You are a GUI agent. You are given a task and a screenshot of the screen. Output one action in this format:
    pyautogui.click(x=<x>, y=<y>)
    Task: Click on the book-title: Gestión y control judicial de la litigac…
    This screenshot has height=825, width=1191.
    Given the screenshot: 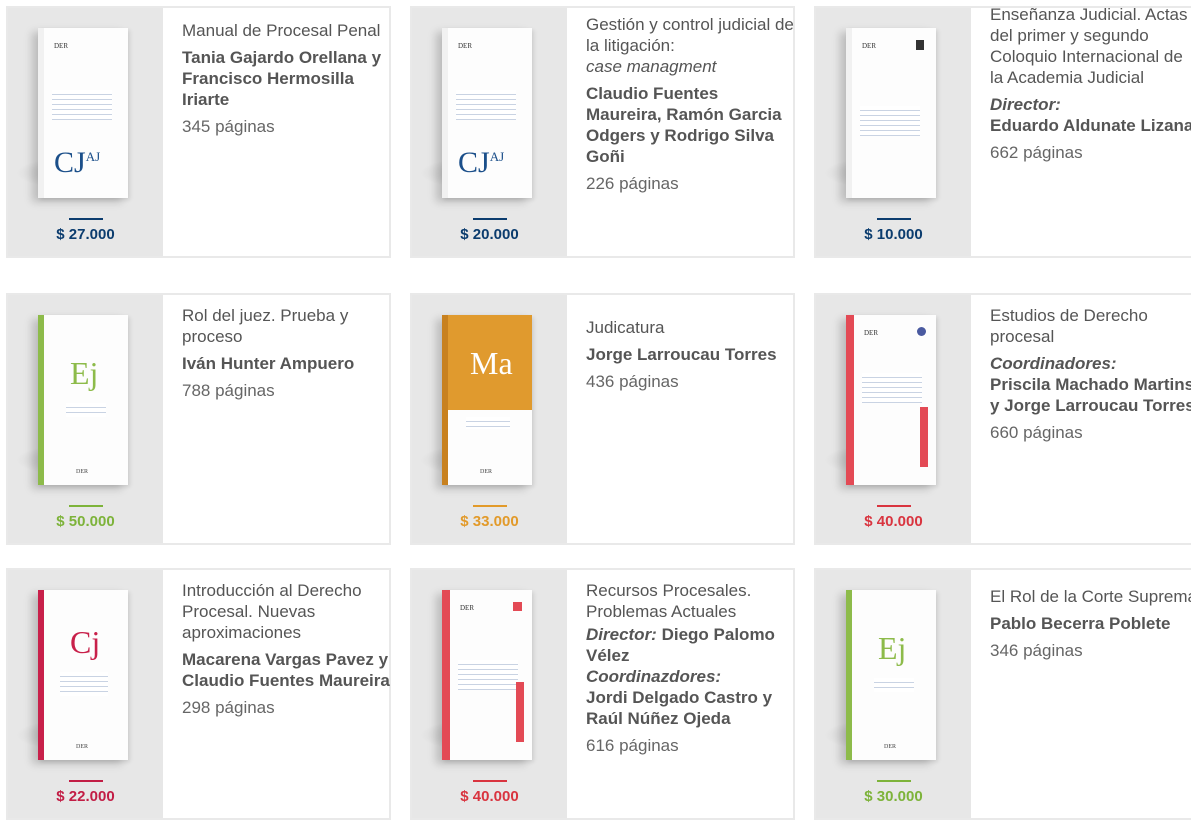 What is the action you would take?
    pyautogui.click(x=690, y=45)
    